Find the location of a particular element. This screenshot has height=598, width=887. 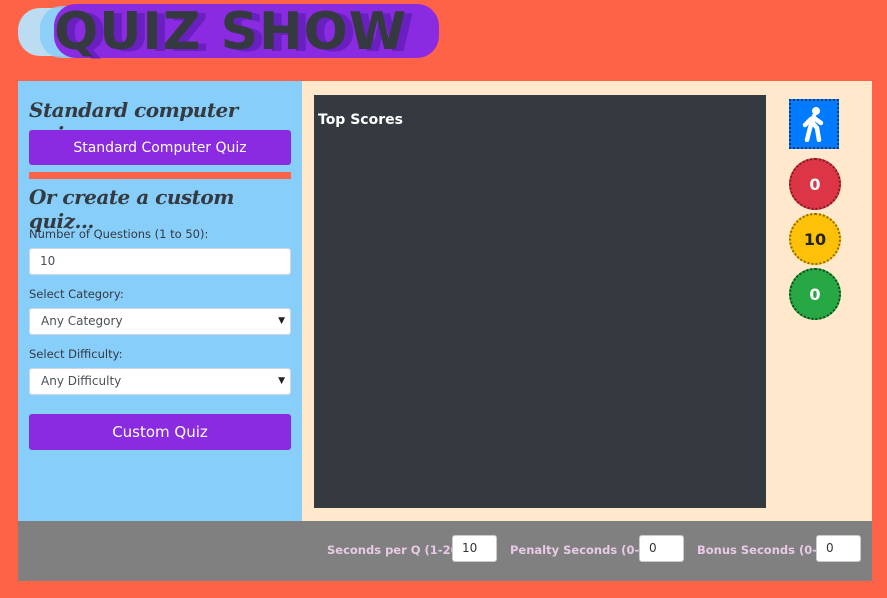

top-scores-title: Top Scores is located at coordinates (360, 120).